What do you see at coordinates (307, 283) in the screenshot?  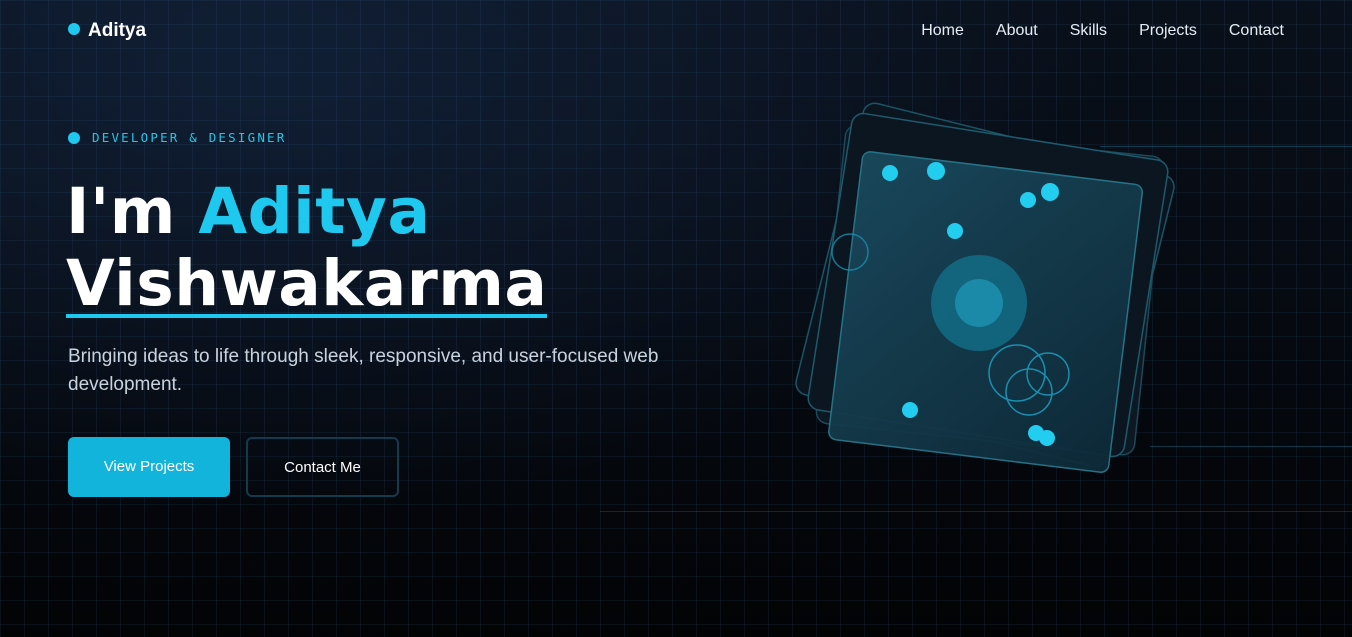 I see `title-surname: Vishwakarma` at bounding box center [307, 283].